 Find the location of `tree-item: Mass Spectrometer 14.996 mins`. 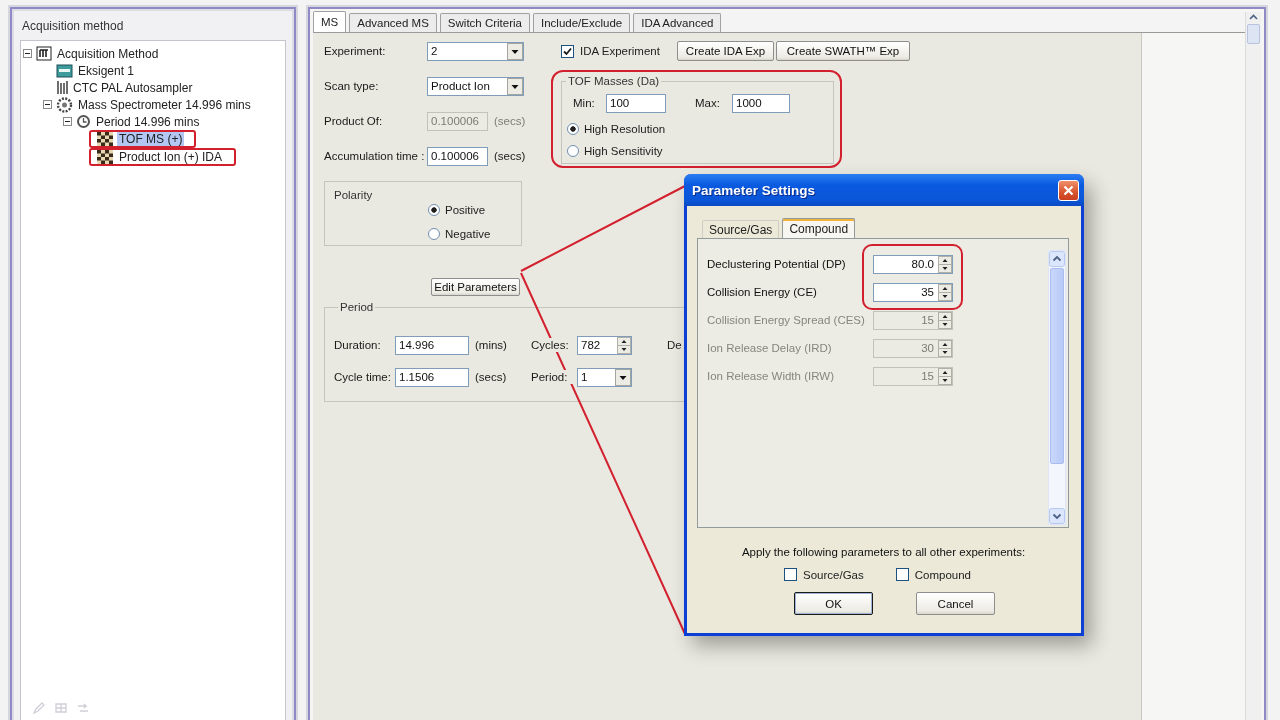

tree-item: Mass Spectrometer 14.996 mins is located at coordinates (164, 104).